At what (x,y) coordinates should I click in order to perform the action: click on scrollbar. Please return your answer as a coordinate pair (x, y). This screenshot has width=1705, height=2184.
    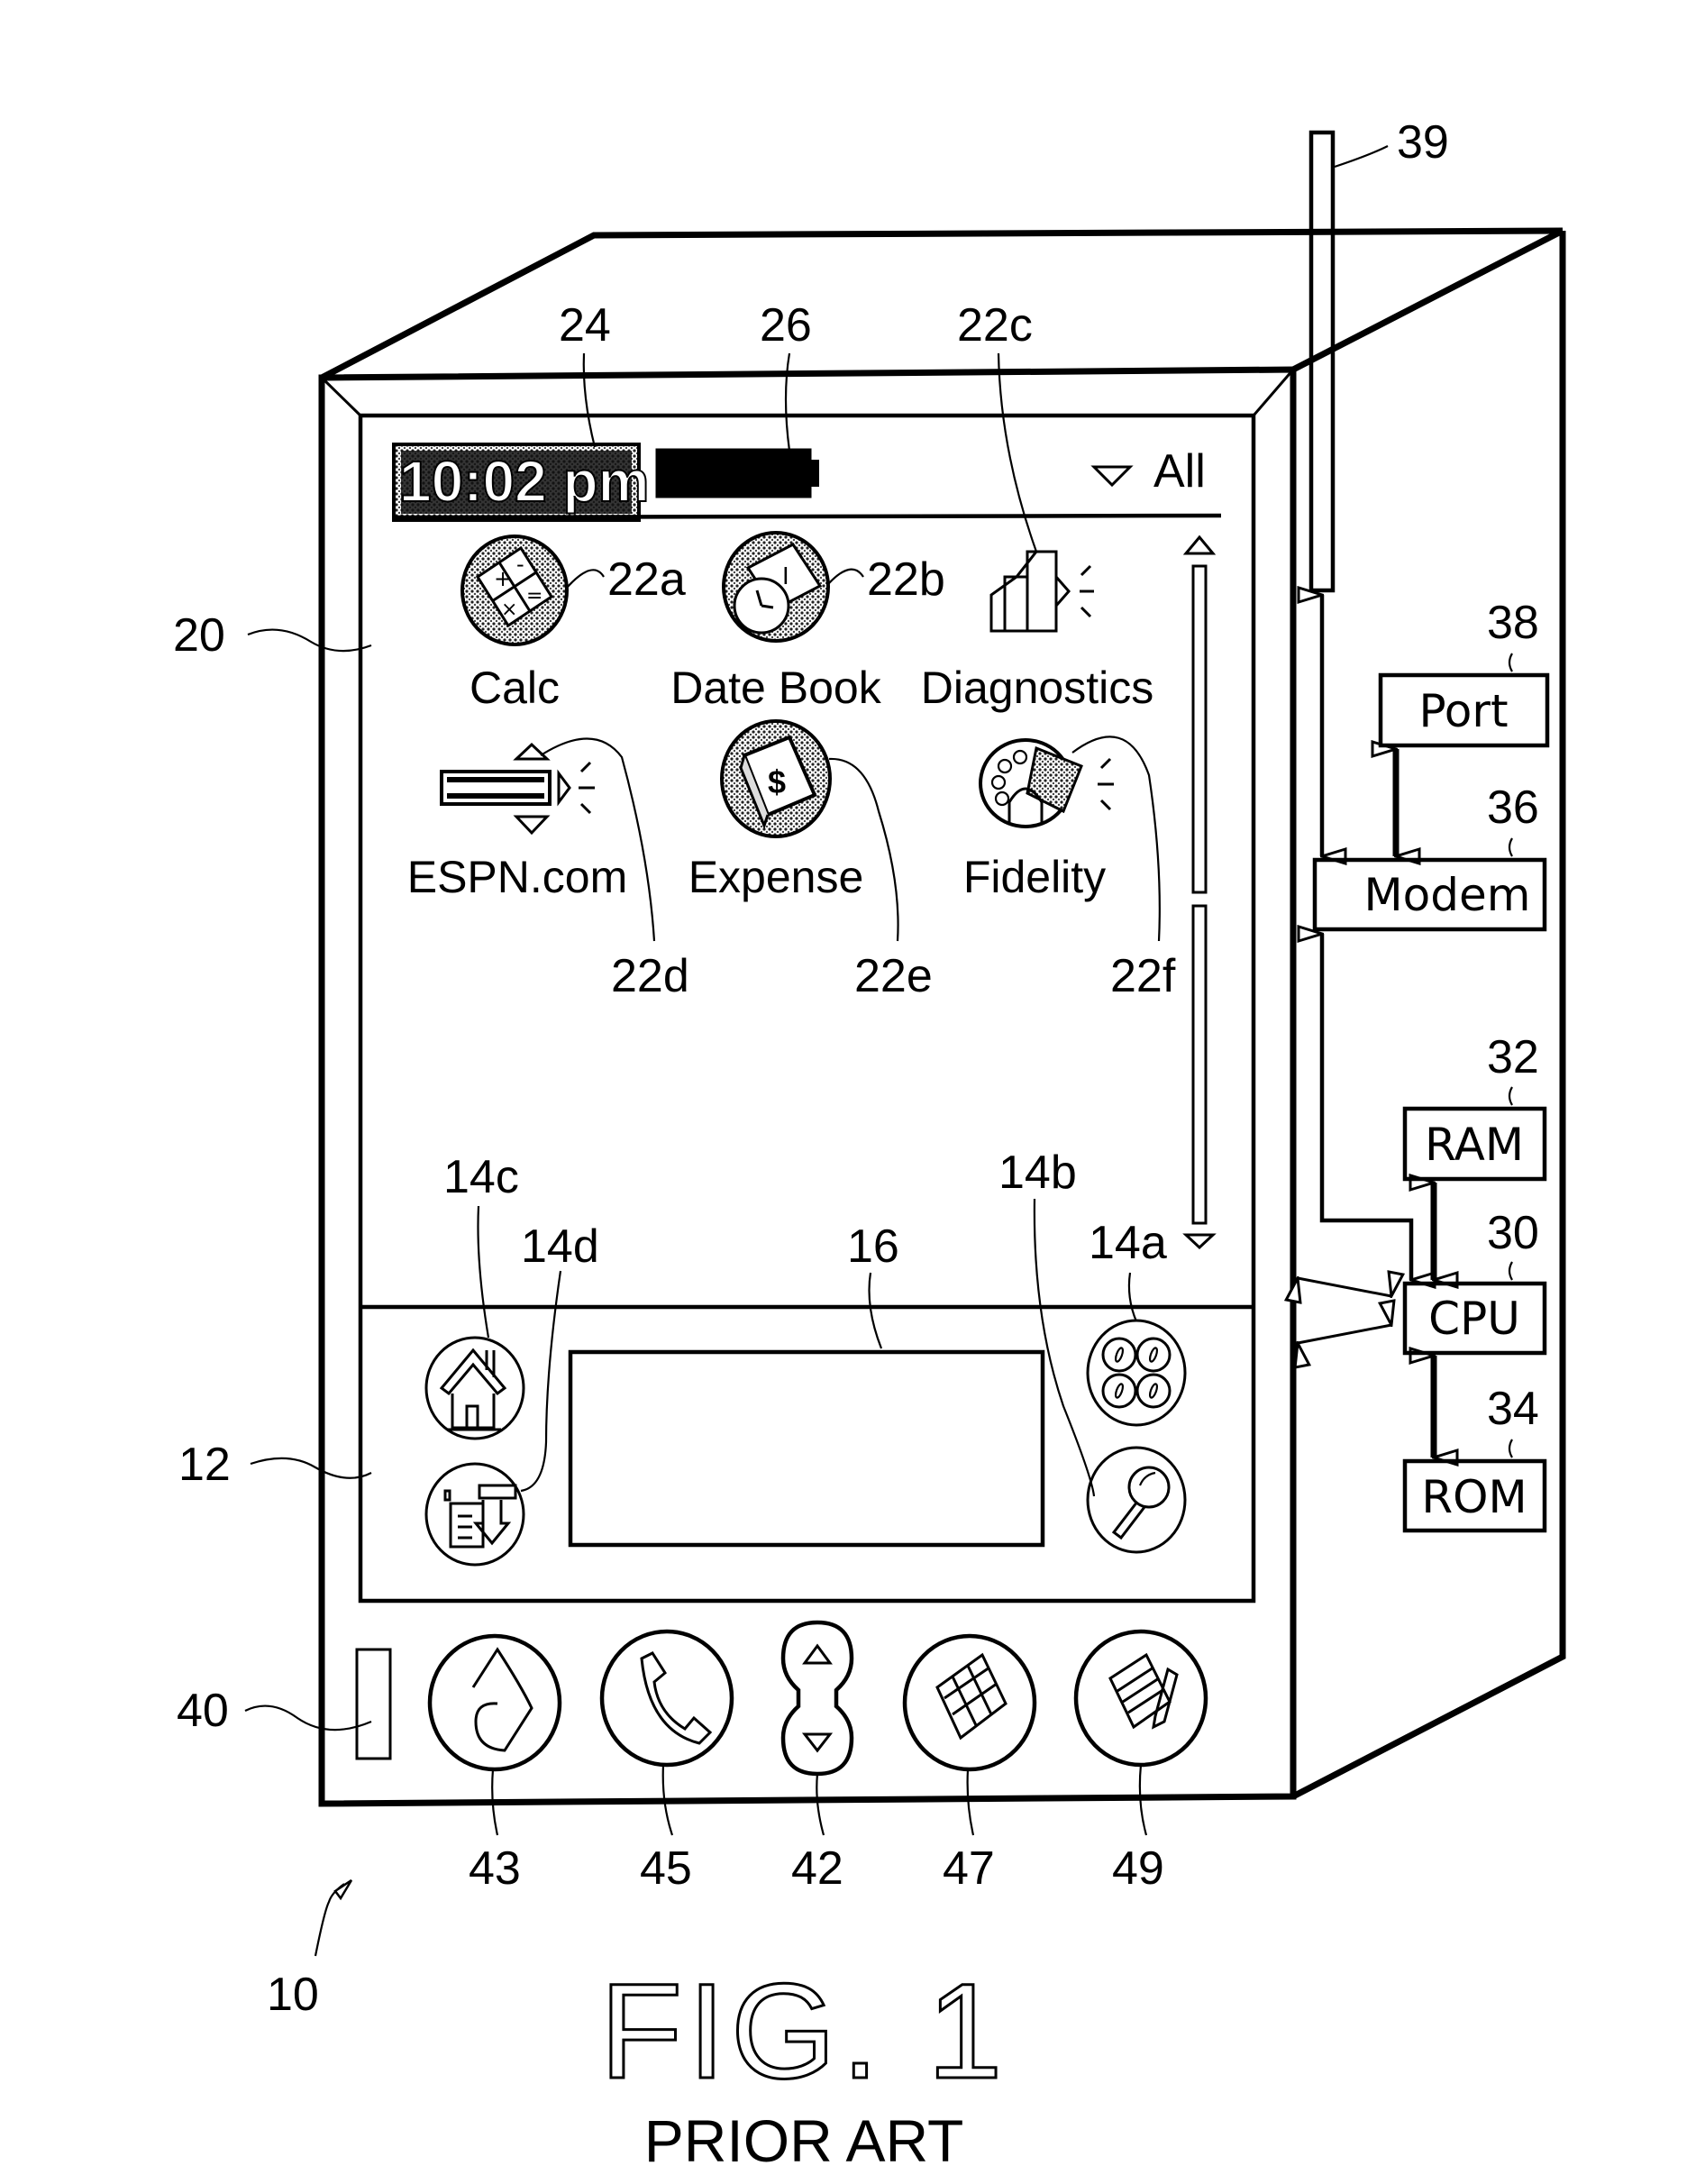
    Looking at the image, I should click on (1199, 892).